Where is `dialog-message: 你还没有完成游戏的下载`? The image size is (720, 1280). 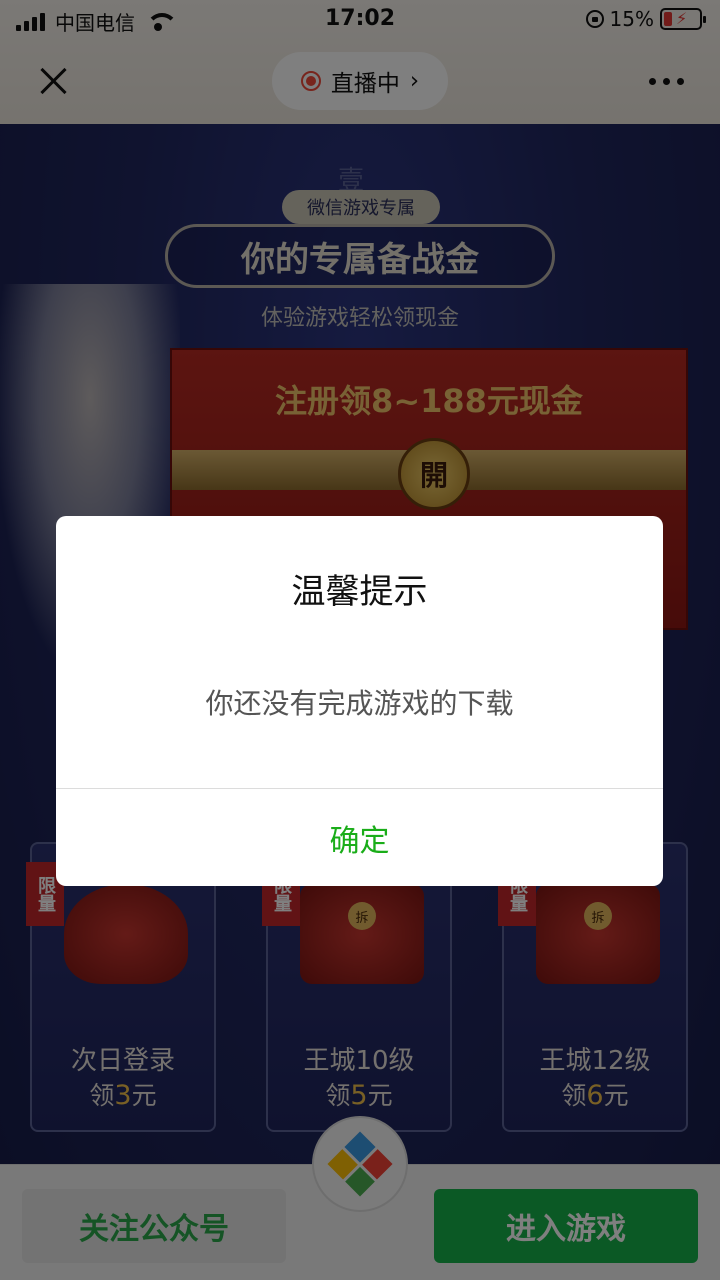
dialog-message: 你还没有完成游戏的下载 is located at coordinates (359, 703).